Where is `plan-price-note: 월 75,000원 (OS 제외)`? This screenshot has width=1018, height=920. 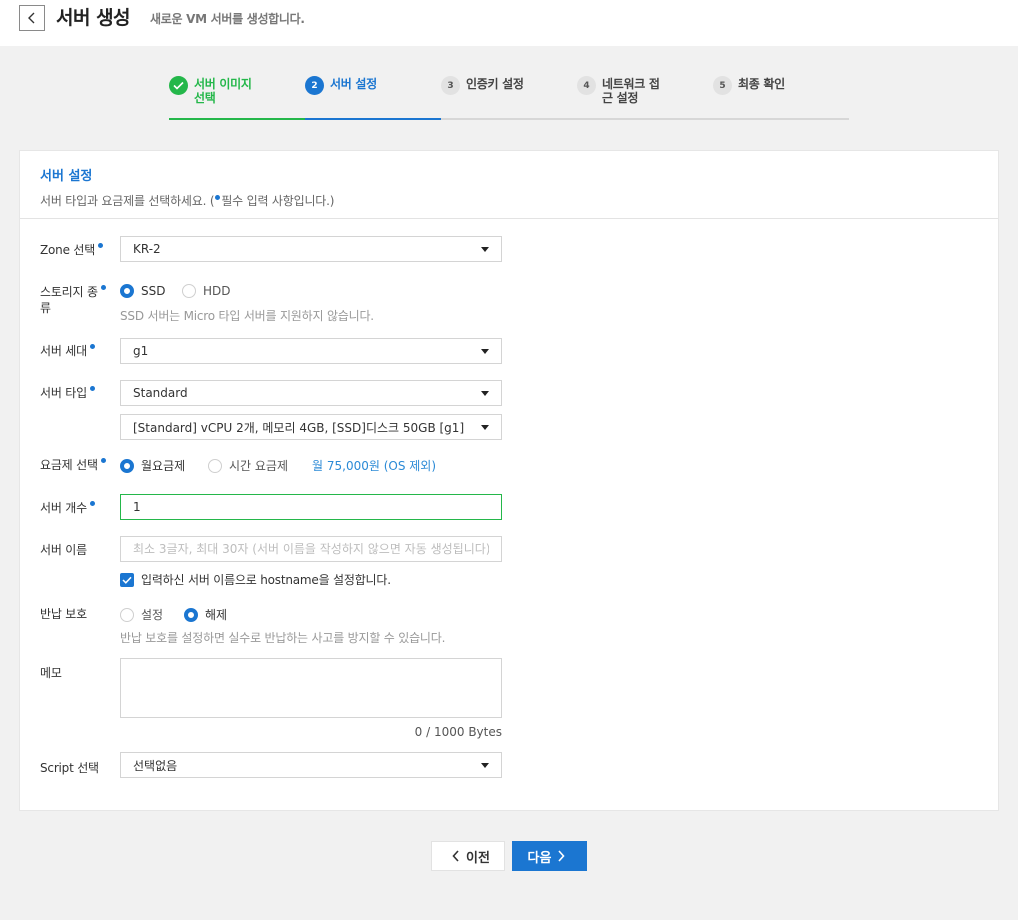 plan-price-note: 월 75,000원 (OS 제외) is located at coordinates (374, 466).